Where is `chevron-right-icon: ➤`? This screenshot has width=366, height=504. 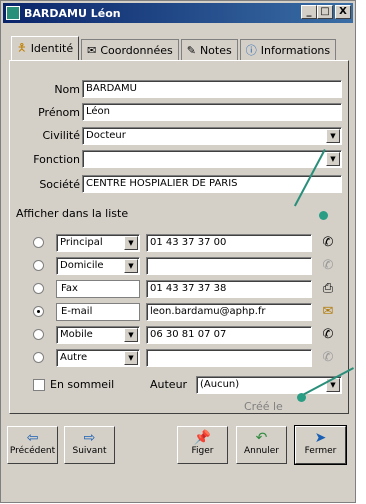 chevron-right-icon: ➤ is located at coordinates (320, 438).